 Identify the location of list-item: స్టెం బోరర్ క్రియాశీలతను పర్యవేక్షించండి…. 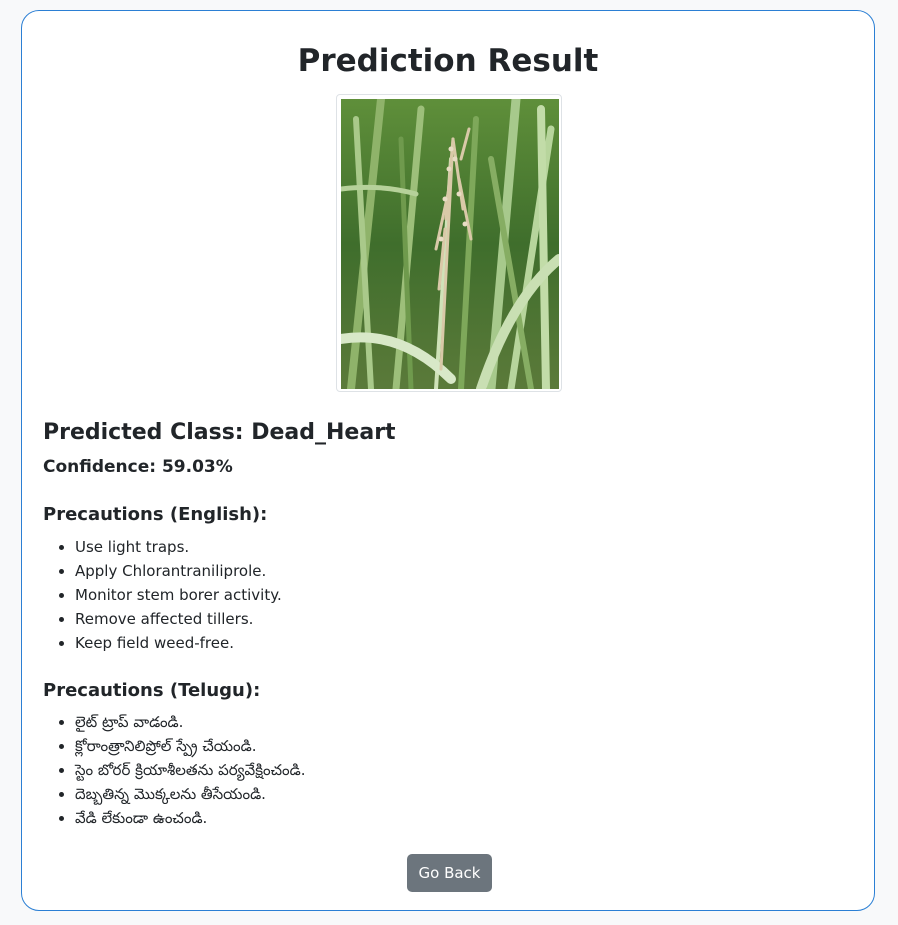
(455, 770).